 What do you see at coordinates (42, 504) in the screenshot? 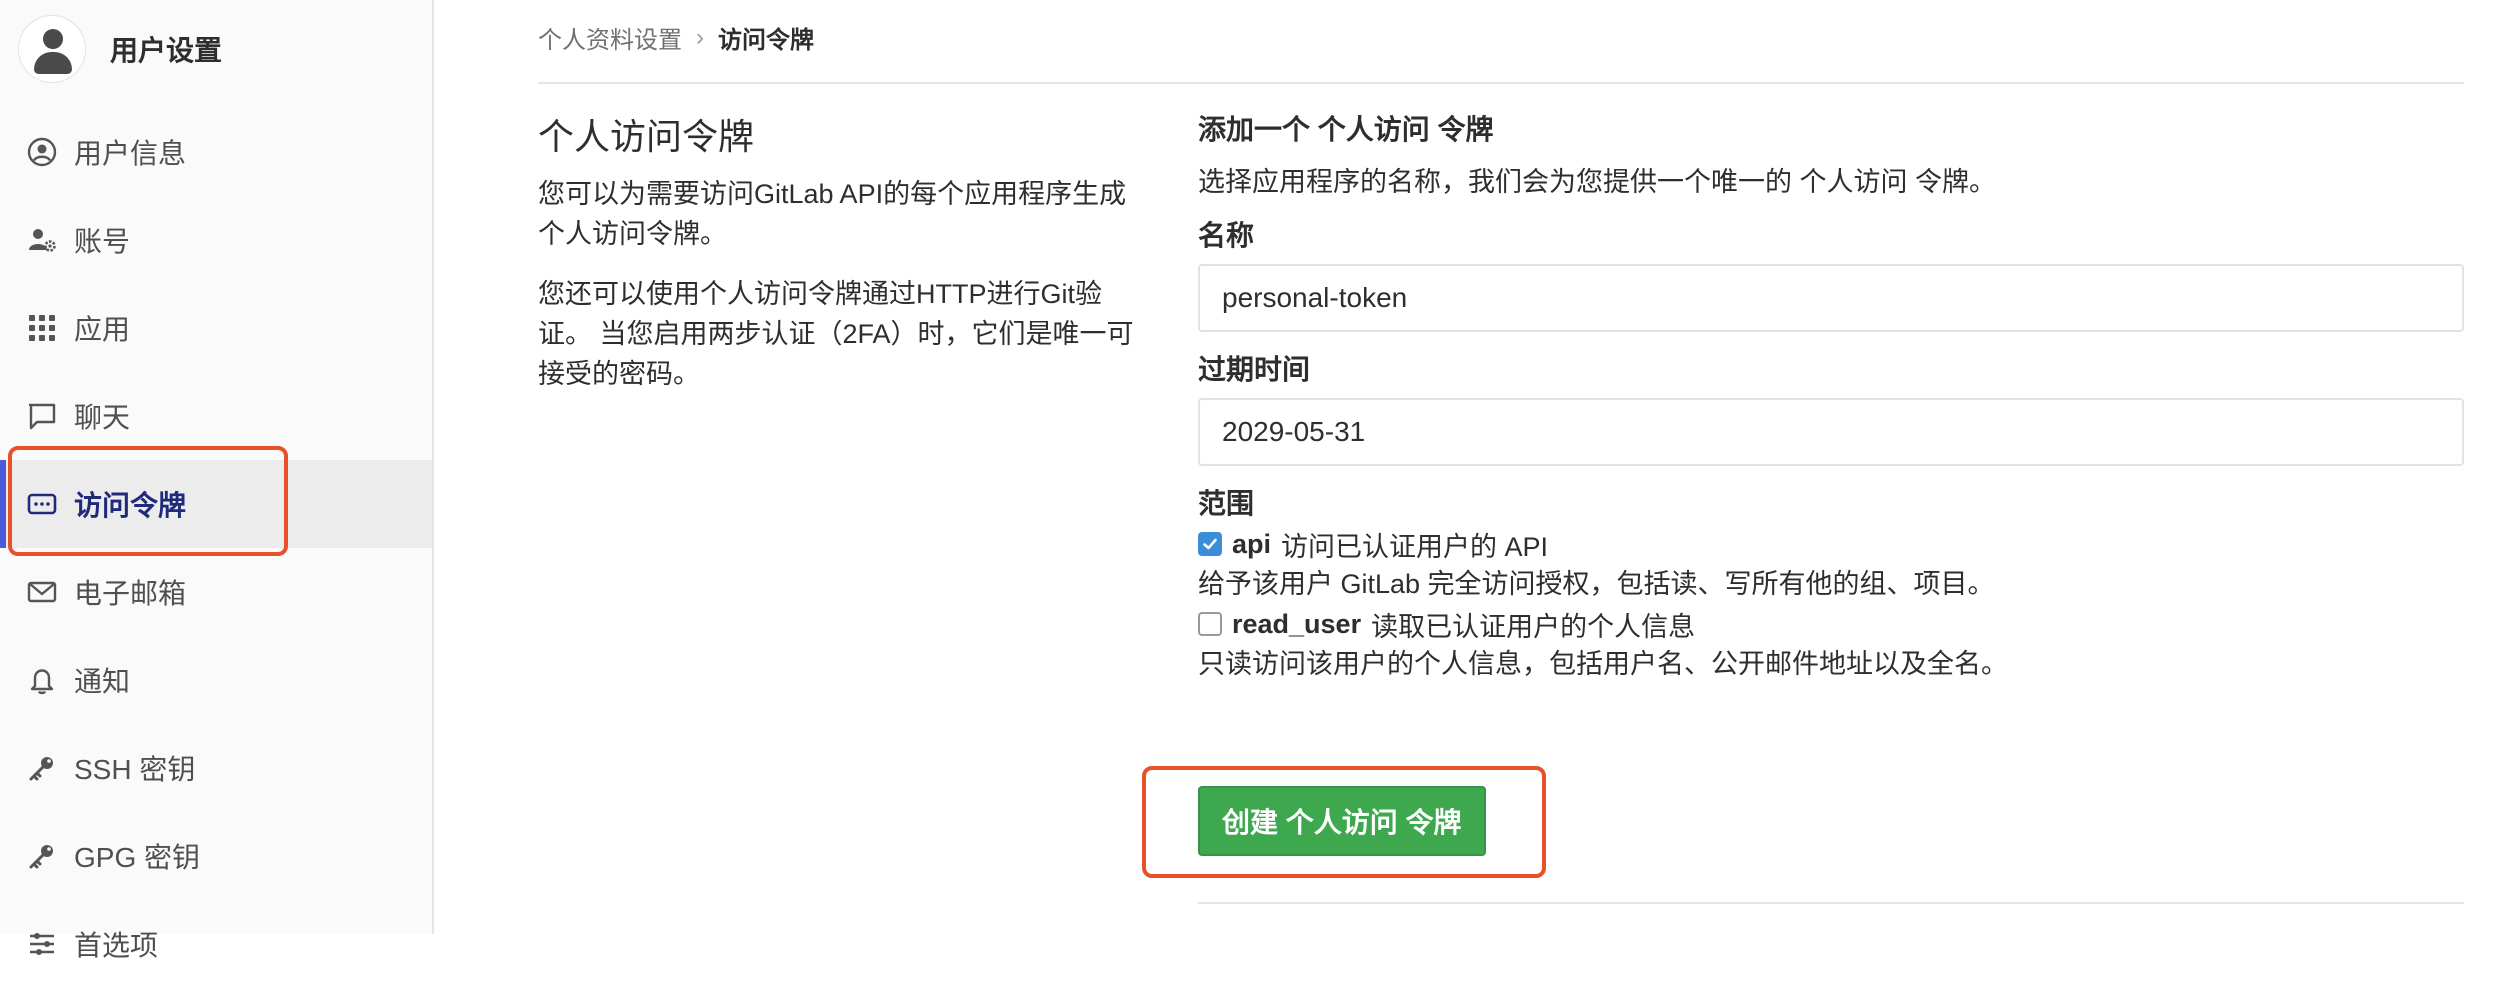
I see `token-icon` at bounding box center [42, 504].